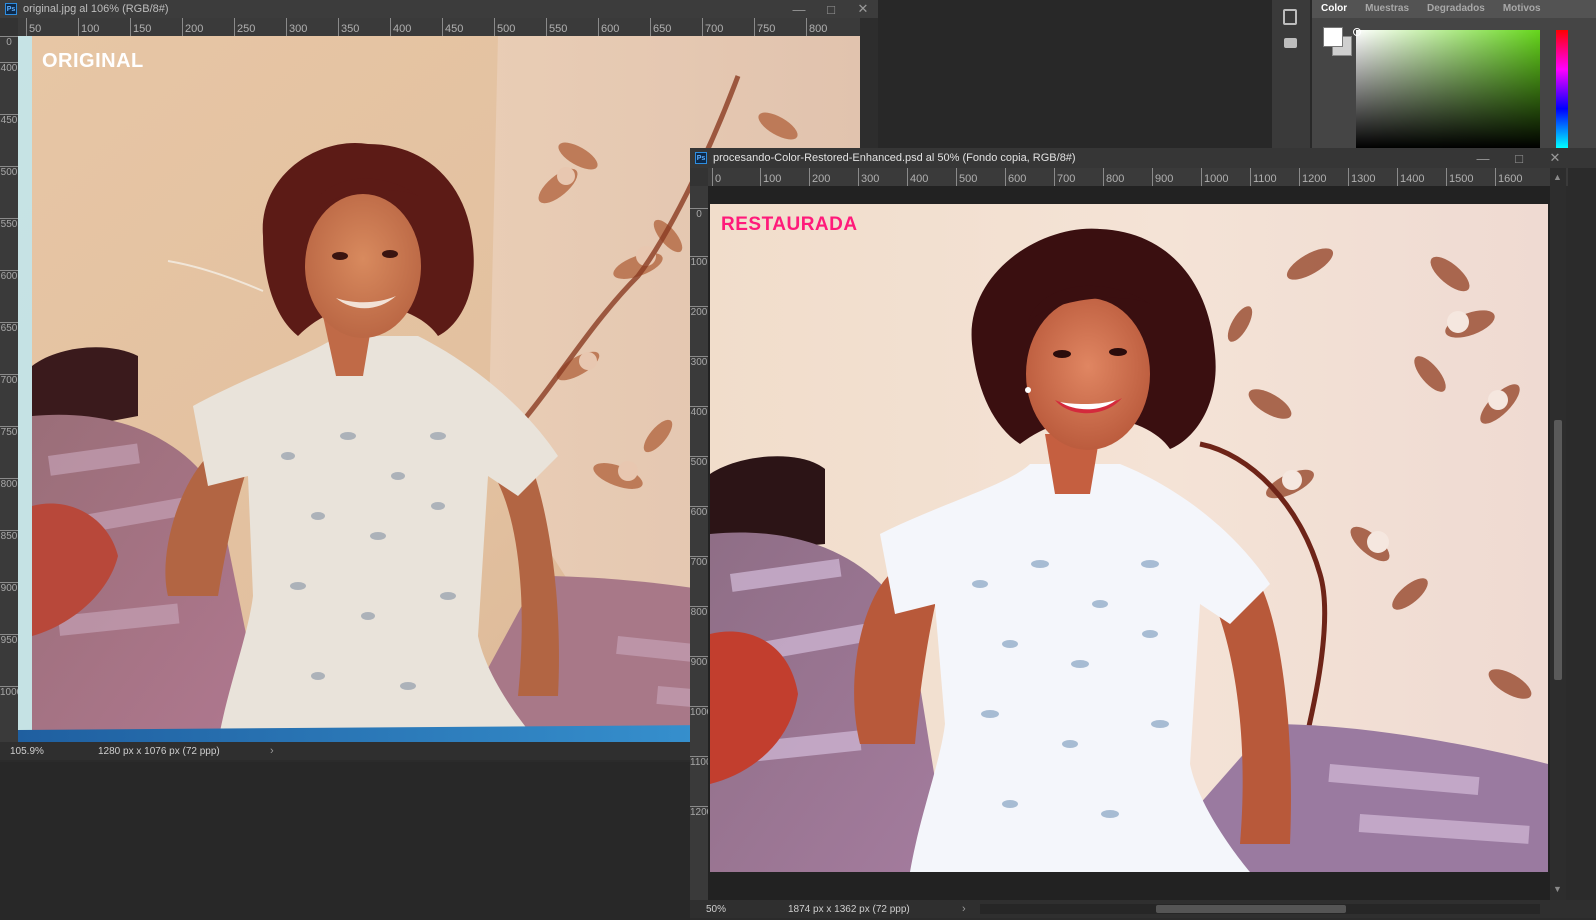 This screenshot has width=1596, height=920. I want to click on original-label: ORIGINAL, so click(93, 61).